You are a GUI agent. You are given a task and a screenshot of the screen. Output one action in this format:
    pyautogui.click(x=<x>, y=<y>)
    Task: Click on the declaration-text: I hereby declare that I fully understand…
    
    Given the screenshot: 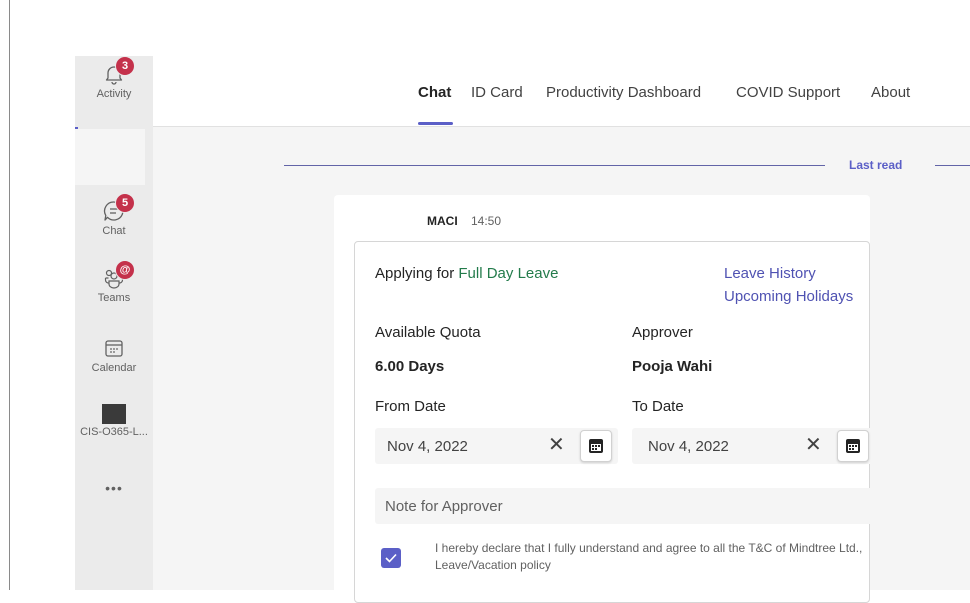 What is the action you would take?
    pyautogui.click(x=649, y=556)
    